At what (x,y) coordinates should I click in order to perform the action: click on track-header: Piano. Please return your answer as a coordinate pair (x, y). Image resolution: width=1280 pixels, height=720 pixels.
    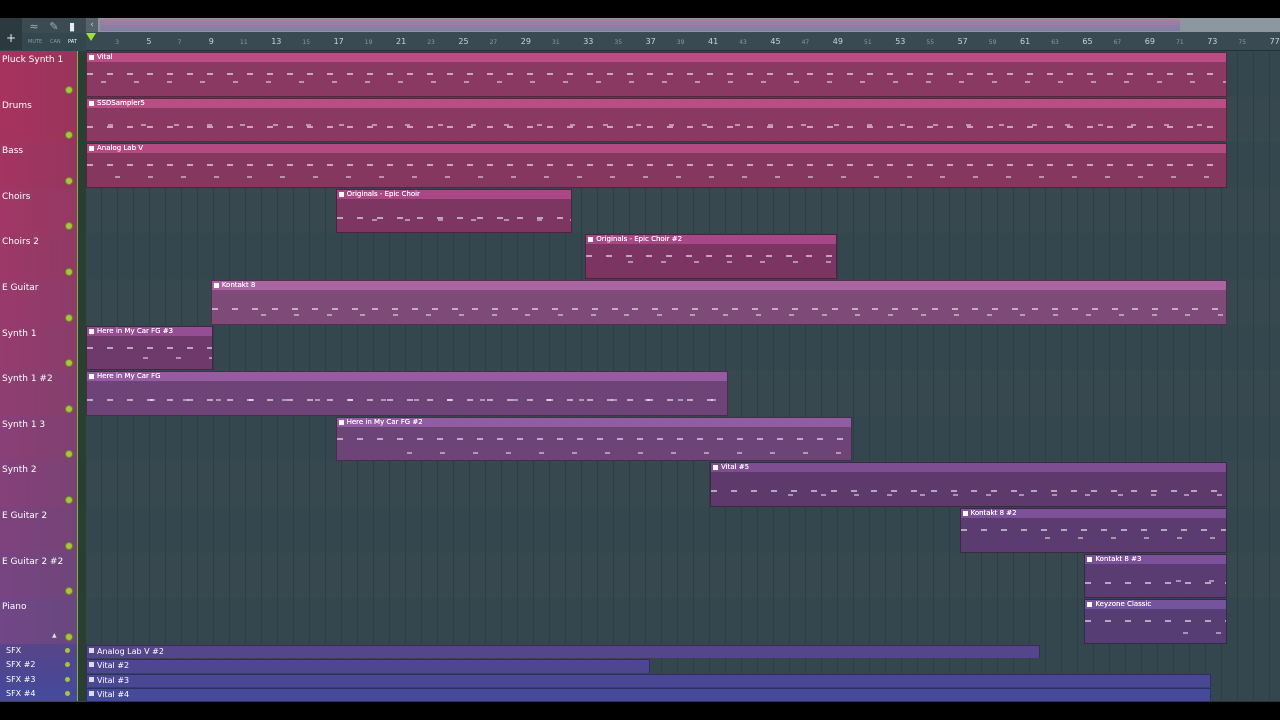
    Looking at the image, I should click on (38, 621).